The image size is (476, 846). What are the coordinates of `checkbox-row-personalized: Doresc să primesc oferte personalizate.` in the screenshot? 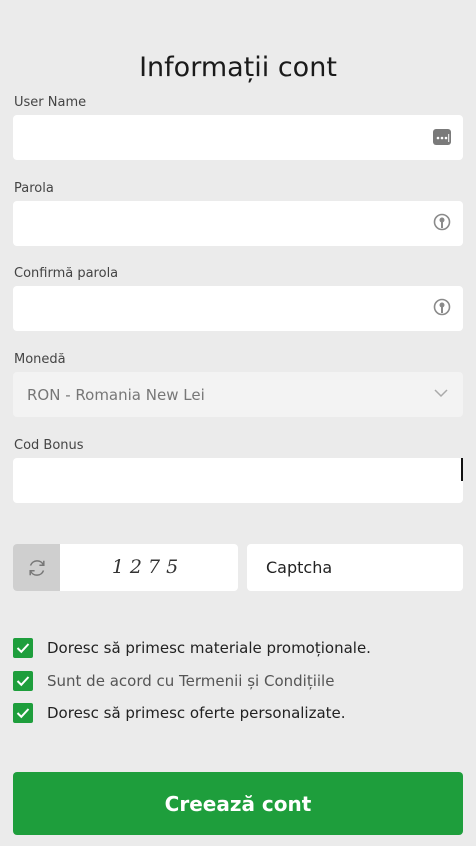 It's located at (179, 713).